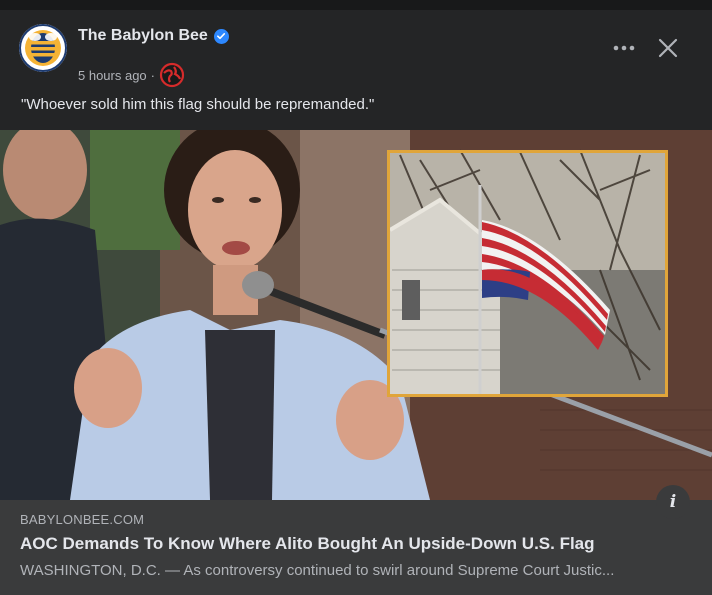 The image size is (712, 595). What do you see at coordinates (356, 5) in the screenshot?
I see `top-divider` at bounding box center [356, 5].